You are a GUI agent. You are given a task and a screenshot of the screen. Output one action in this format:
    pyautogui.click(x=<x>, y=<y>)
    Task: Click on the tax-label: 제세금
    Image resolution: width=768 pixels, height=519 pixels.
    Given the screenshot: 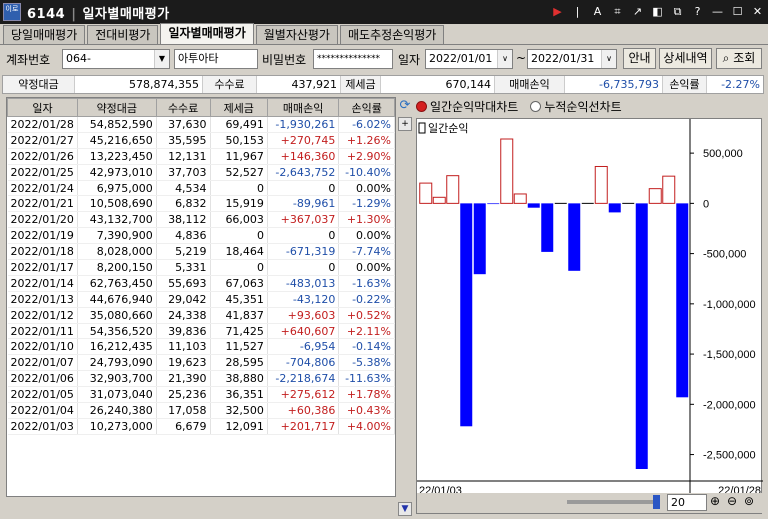 What is the action you would take?
    pyautogui.click(x=361, y=84)
    